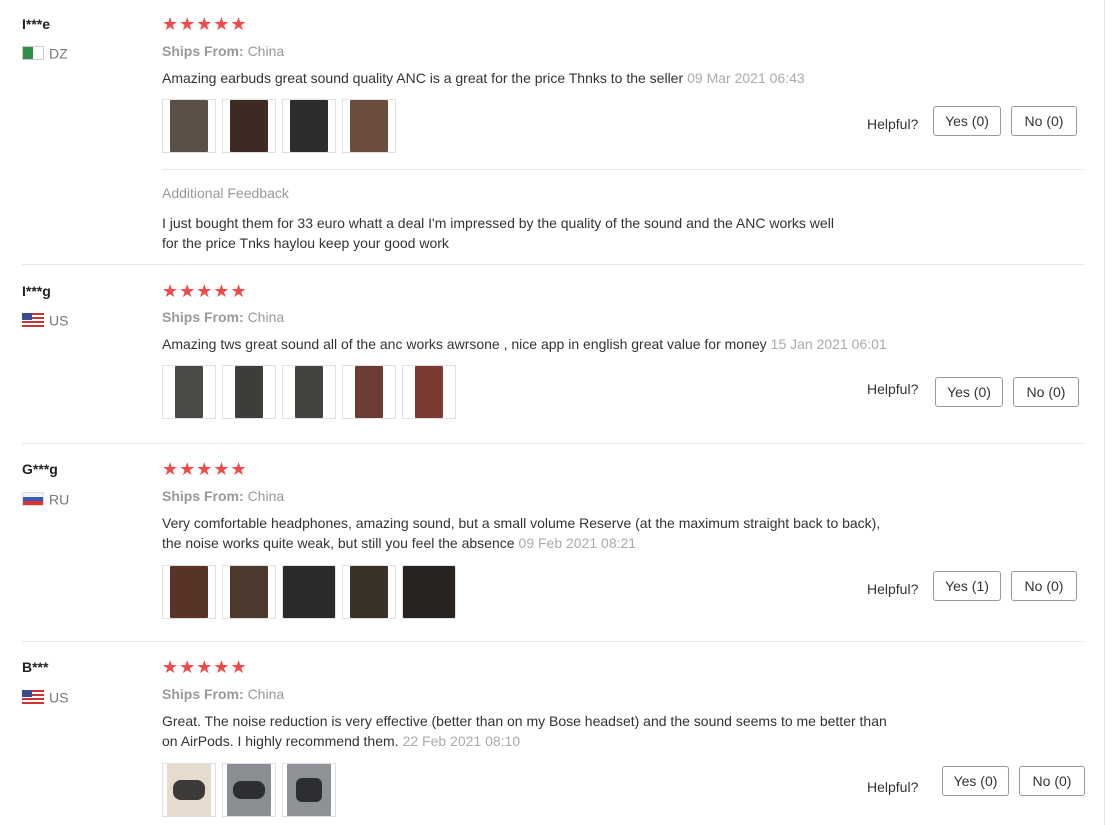 Image resolution: width=1107 pixels, height=825 pixels. Describe the element at coordinates (623, 169) in the screenshot. I see `divider` at that location.